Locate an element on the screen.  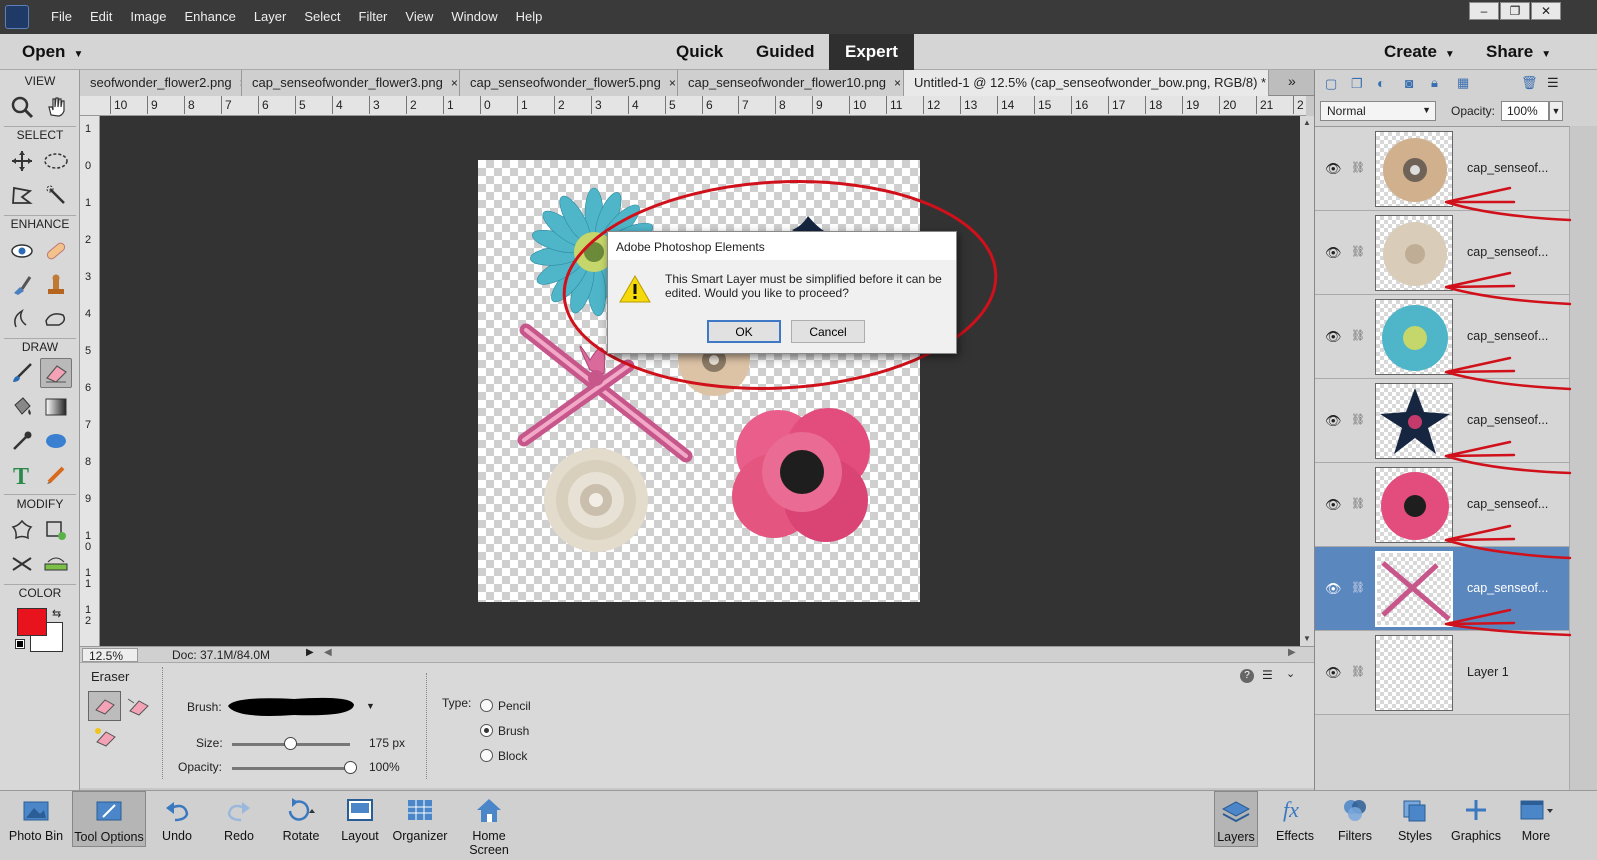
menu-view: View is located at coordinates (419, 17).